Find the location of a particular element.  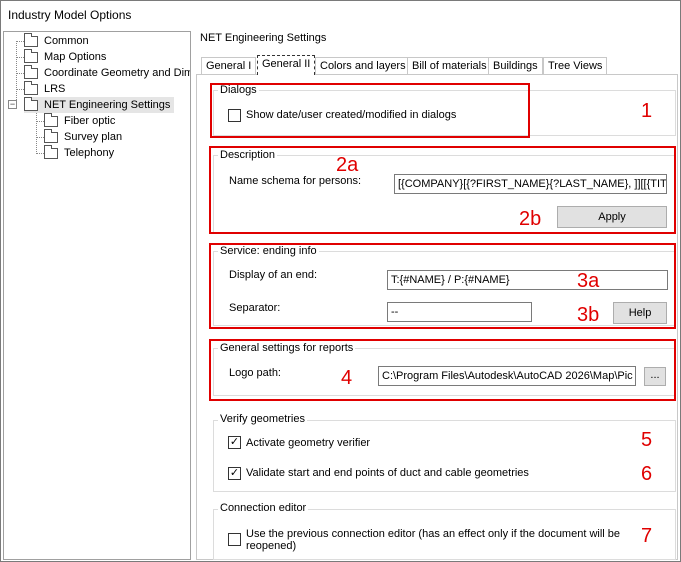

collapse-icon: − is located at coordinates (12, 104).